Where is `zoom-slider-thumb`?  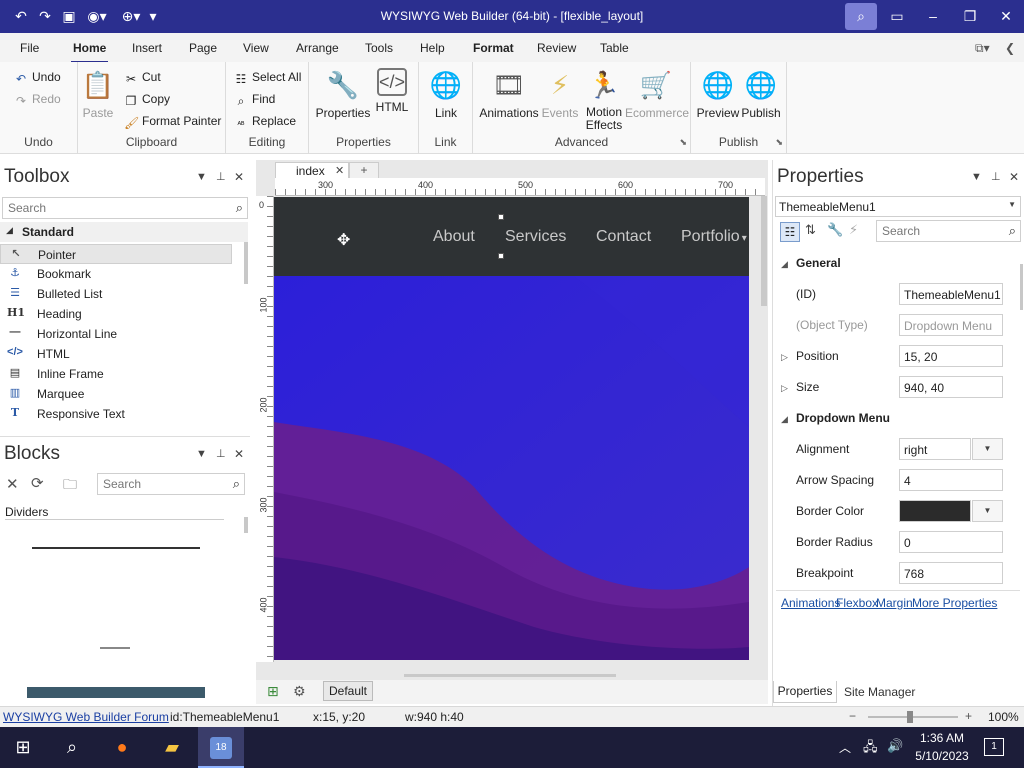
zoom-slider-thumb is located at coordinates (910, 717).